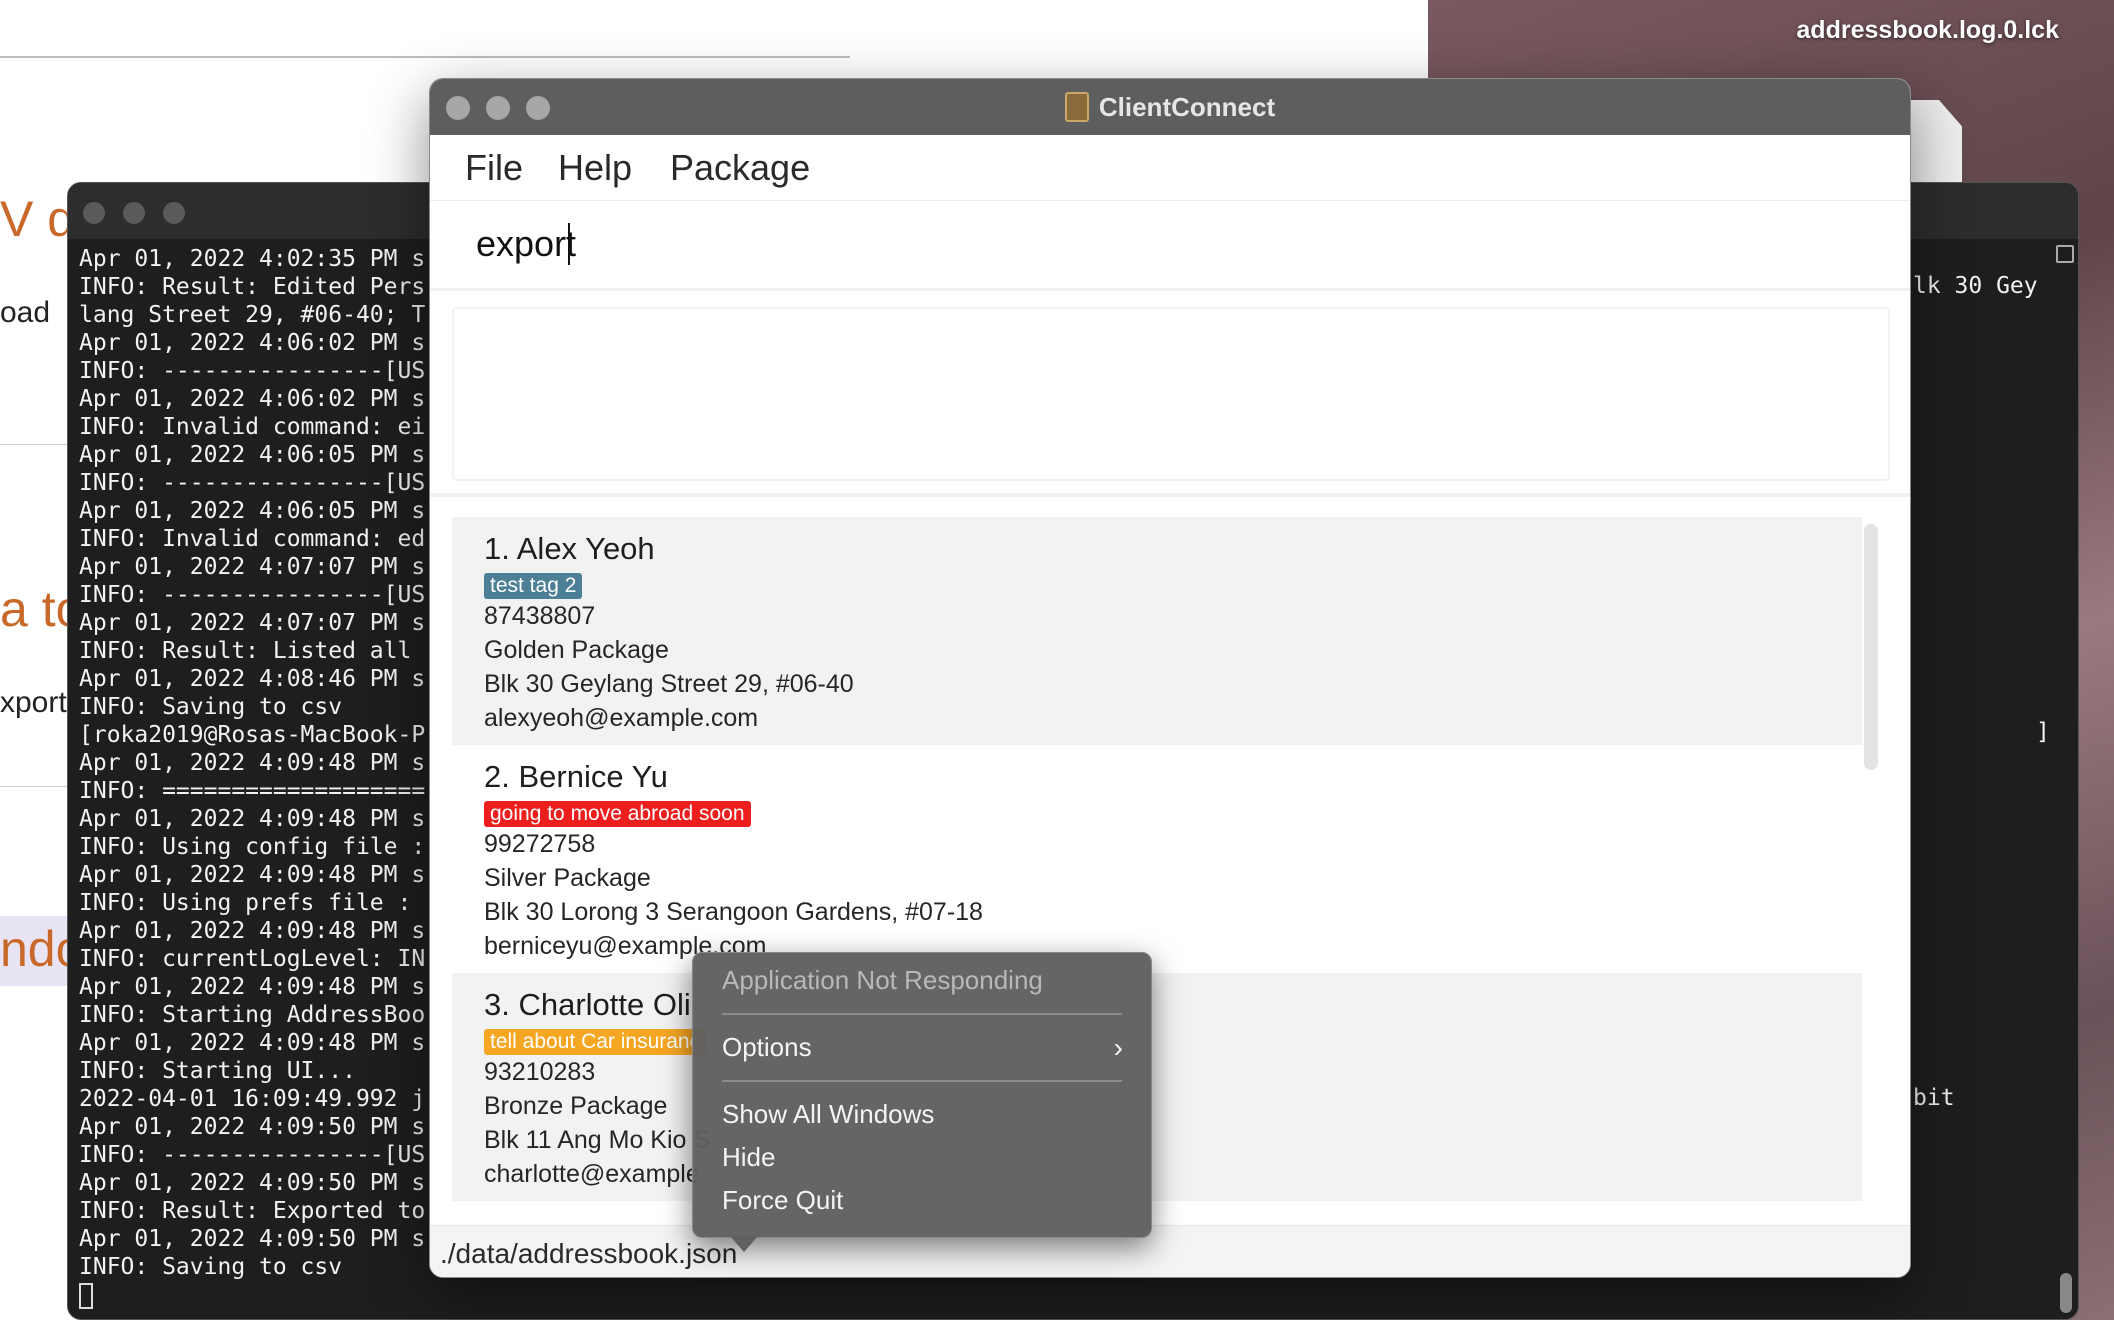 The image size is (2114, 1320). What do you see at coordinates (617, 814) in the screenshot?
I see `person-tag: going to move abroad soon` at bounding box center [617, 814].